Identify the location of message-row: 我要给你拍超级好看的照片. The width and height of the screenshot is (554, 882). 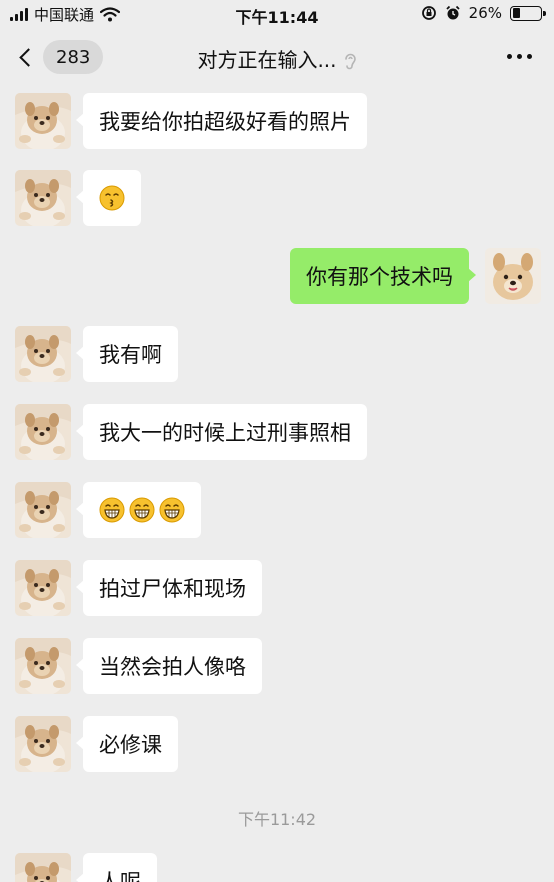
(277, 123).